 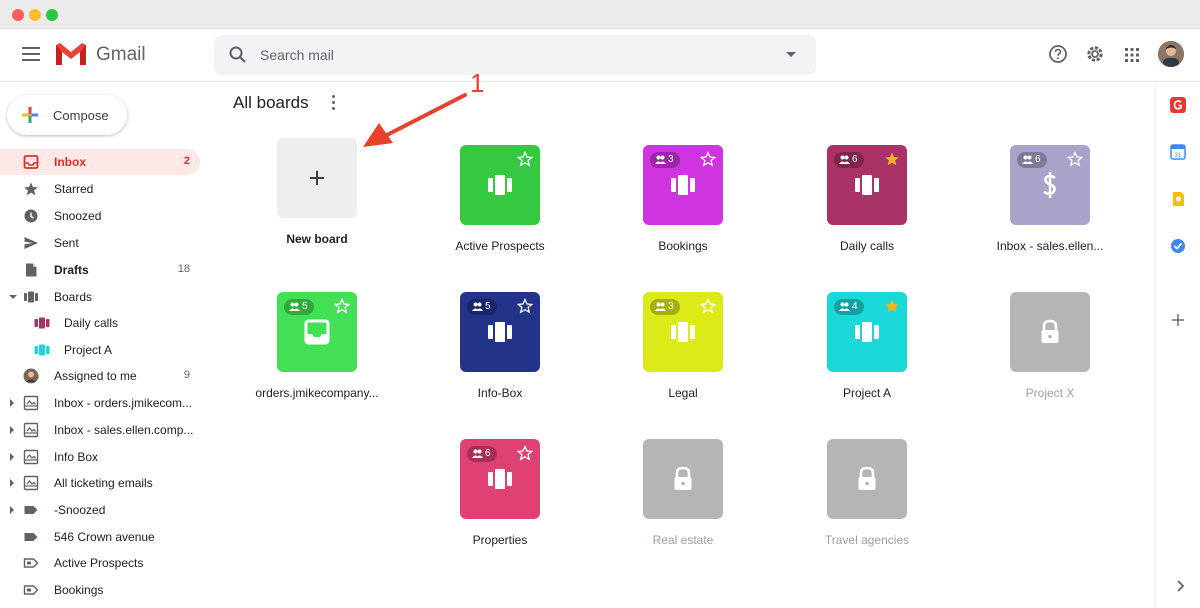 I want to click on collapse-arrow-icon, so click(x=13, y=297).